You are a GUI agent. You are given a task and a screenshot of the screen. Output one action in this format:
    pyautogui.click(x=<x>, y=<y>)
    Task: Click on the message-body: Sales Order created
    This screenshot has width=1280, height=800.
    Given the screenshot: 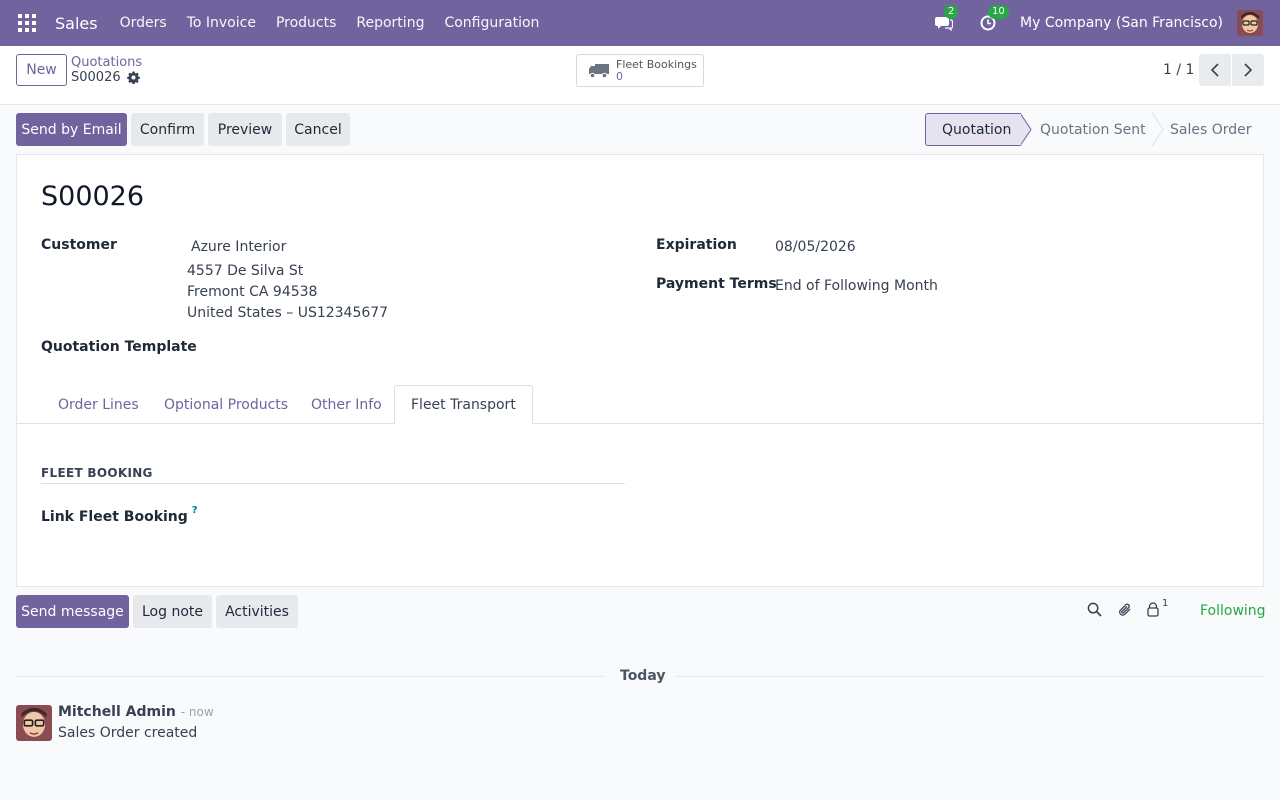 What is the action you would take?
    pyautogui.click(x=128, y=733)
    